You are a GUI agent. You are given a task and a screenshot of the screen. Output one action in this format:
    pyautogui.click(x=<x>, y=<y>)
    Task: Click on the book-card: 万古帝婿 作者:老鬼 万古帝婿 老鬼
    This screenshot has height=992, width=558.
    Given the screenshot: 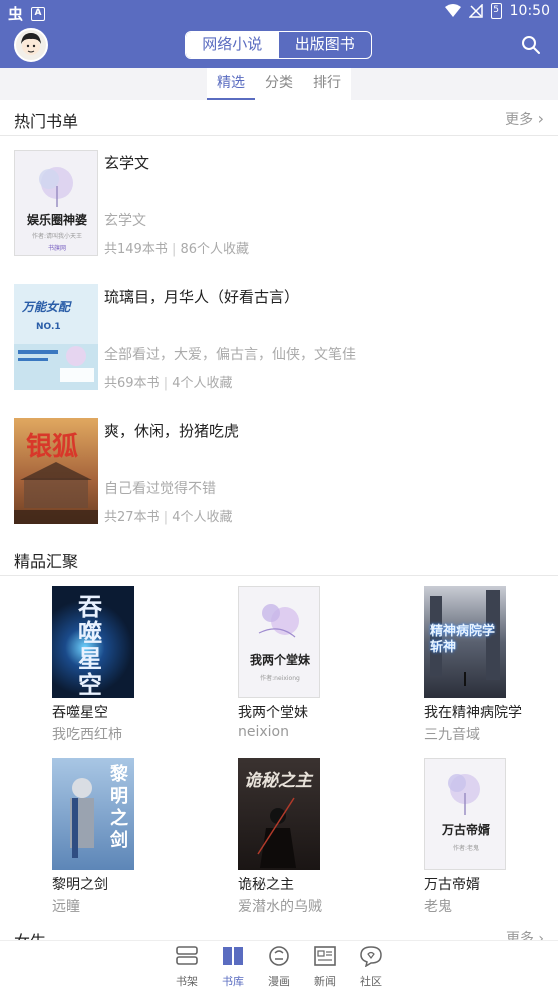 What is the action you would take?
    pyautogui.click(x=489, y=838)
    